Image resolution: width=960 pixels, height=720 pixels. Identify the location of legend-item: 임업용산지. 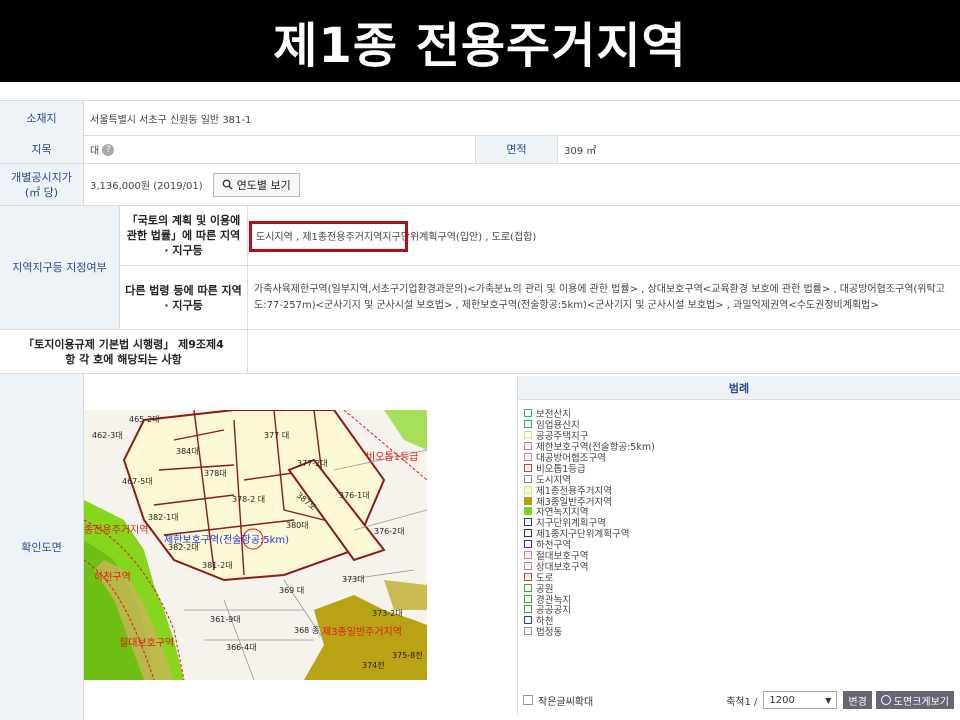
(742, 425).